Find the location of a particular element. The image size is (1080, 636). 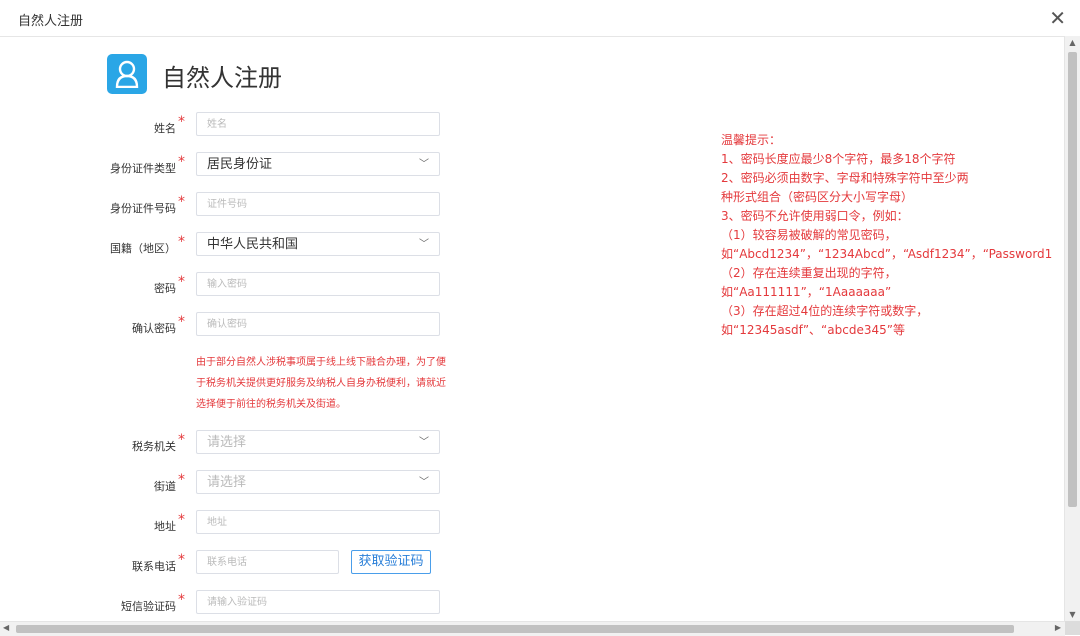

address-row: 地址 * 地址 is located at coordinates (230, 523).